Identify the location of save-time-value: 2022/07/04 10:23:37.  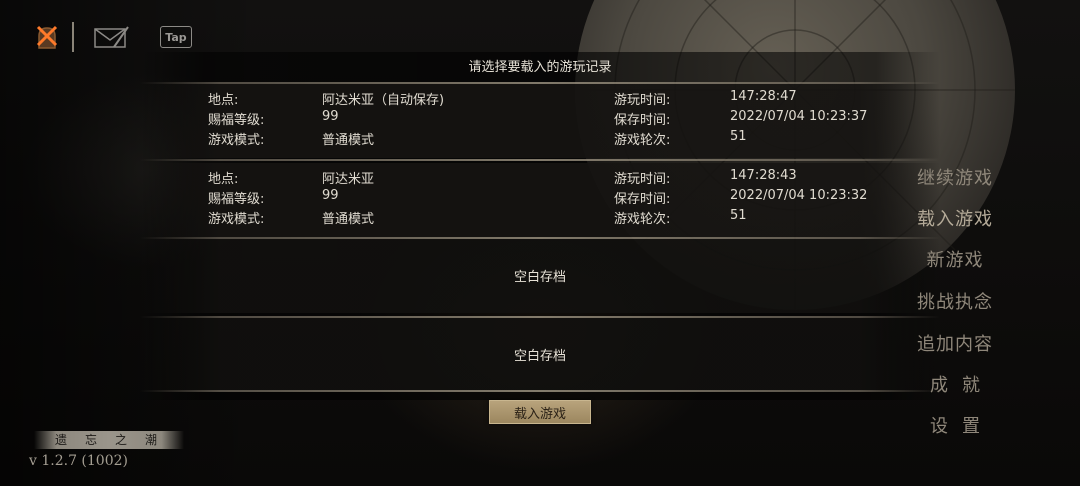
(799, 116).